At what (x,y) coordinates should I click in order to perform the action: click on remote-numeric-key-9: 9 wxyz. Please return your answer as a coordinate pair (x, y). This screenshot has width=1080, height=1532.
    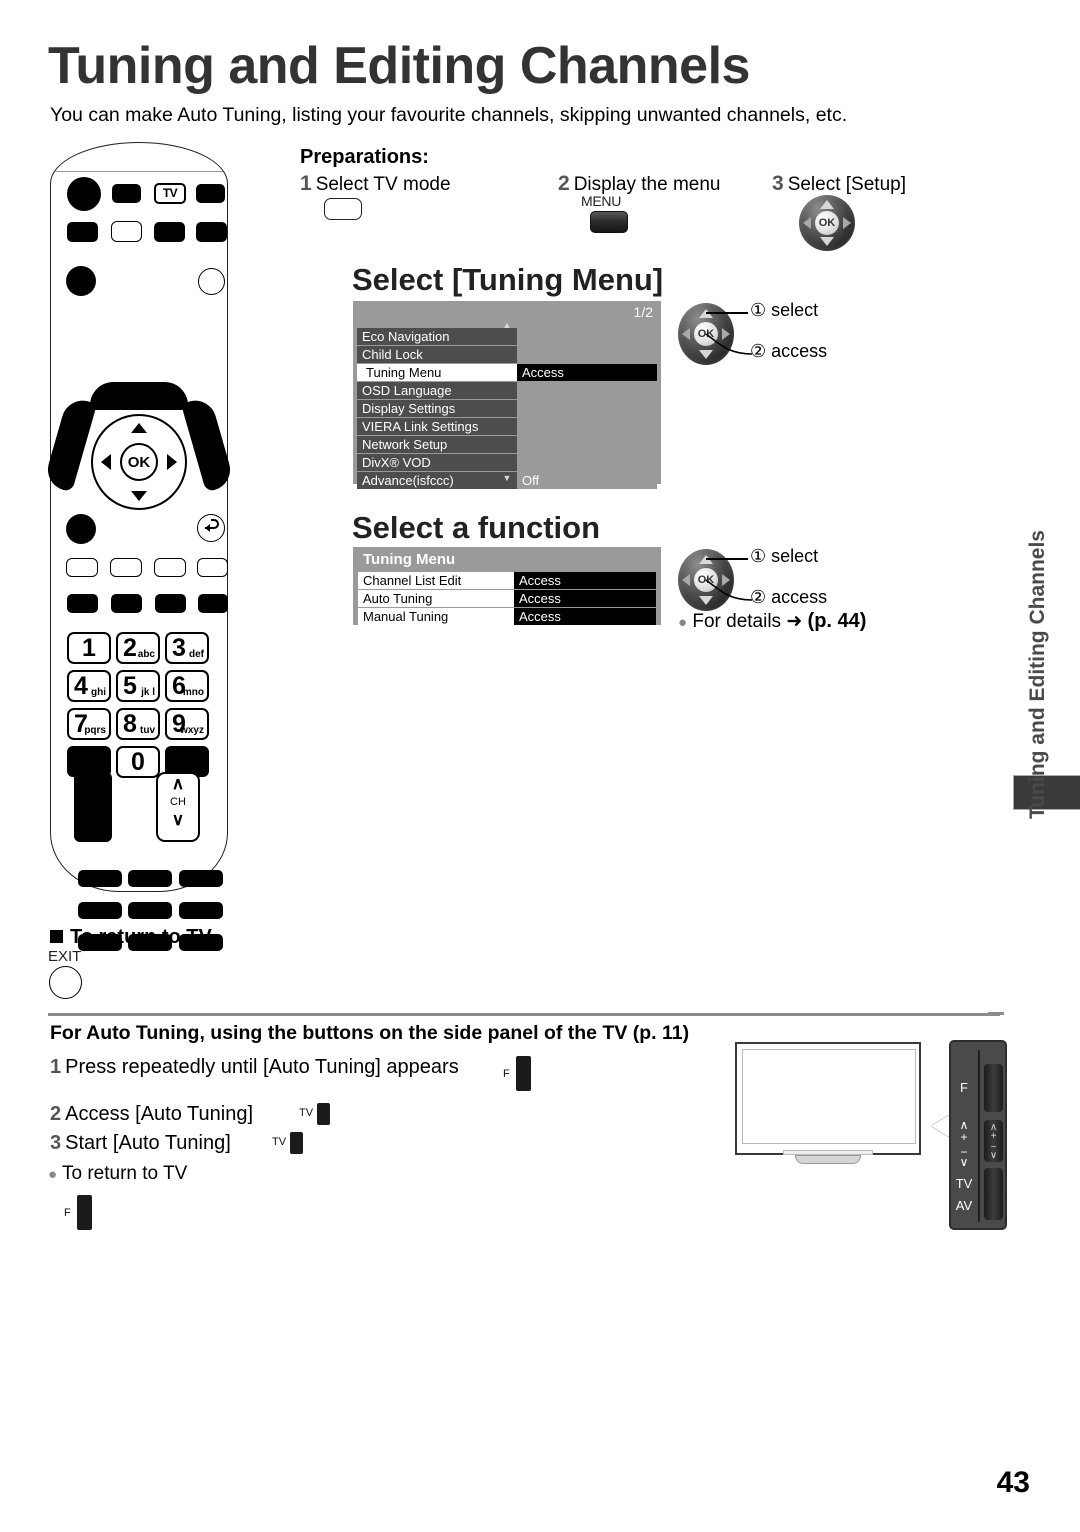
    Looking at the image, I should click on (187, 724).